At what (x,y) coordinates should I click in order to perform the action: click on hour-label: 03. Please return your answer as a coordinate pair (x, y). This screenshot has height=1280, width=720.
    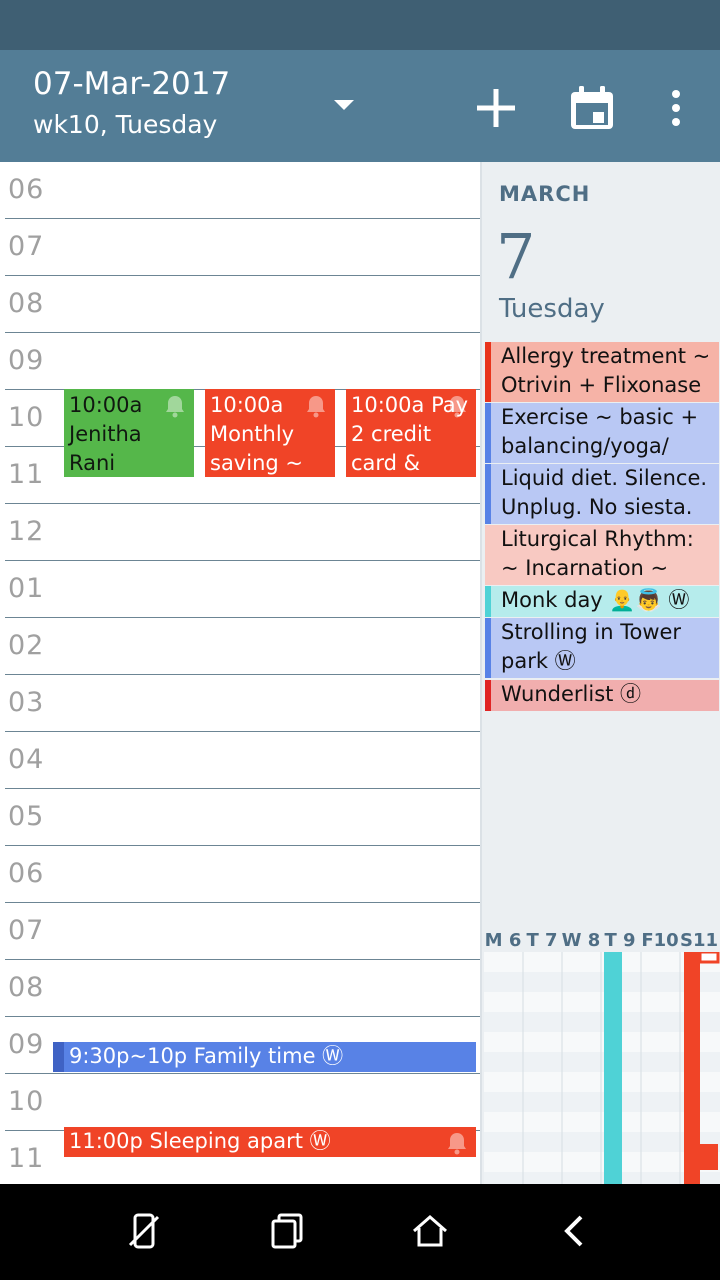
    Looking at the image, I should click on (26, 702).